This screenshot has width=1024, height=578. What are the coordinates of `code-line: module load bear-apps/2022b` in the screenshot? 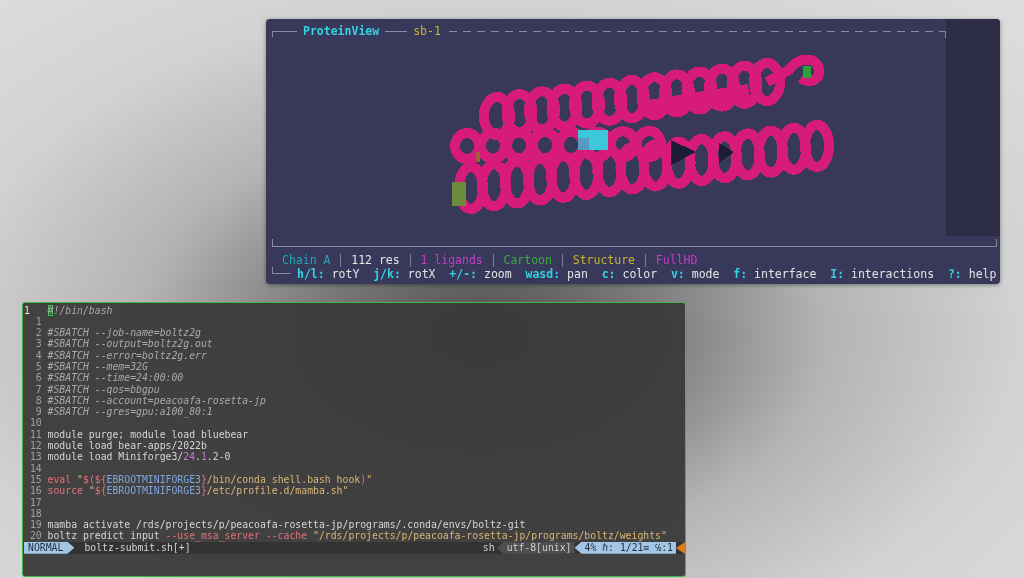 It's located at (127, 446).